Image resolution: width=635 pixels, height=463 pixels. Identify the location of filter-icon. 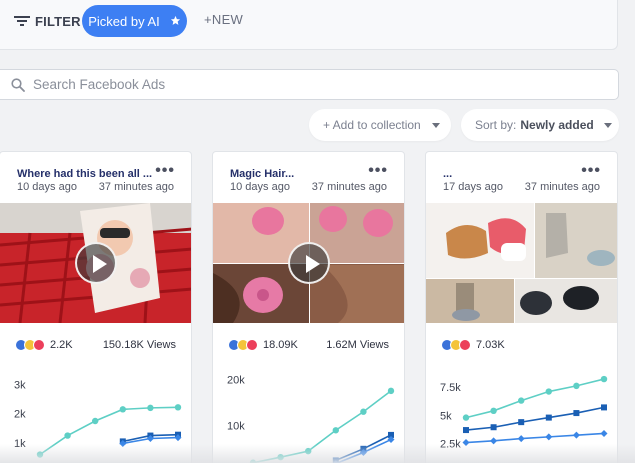
(22, 21).